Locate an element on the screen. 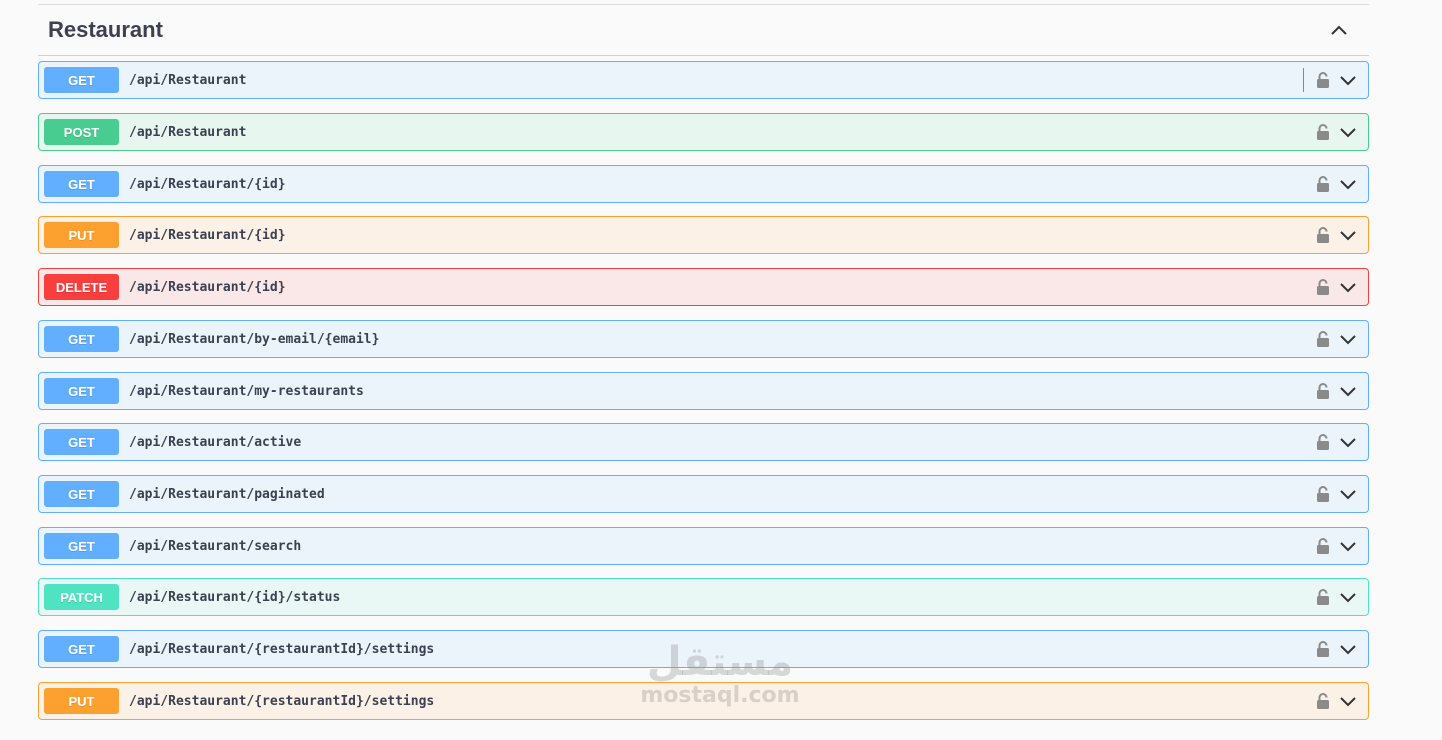  operation-put-restaurant-id: PUT /api/Restaurant/{id} is located at coordinates (703, 235).